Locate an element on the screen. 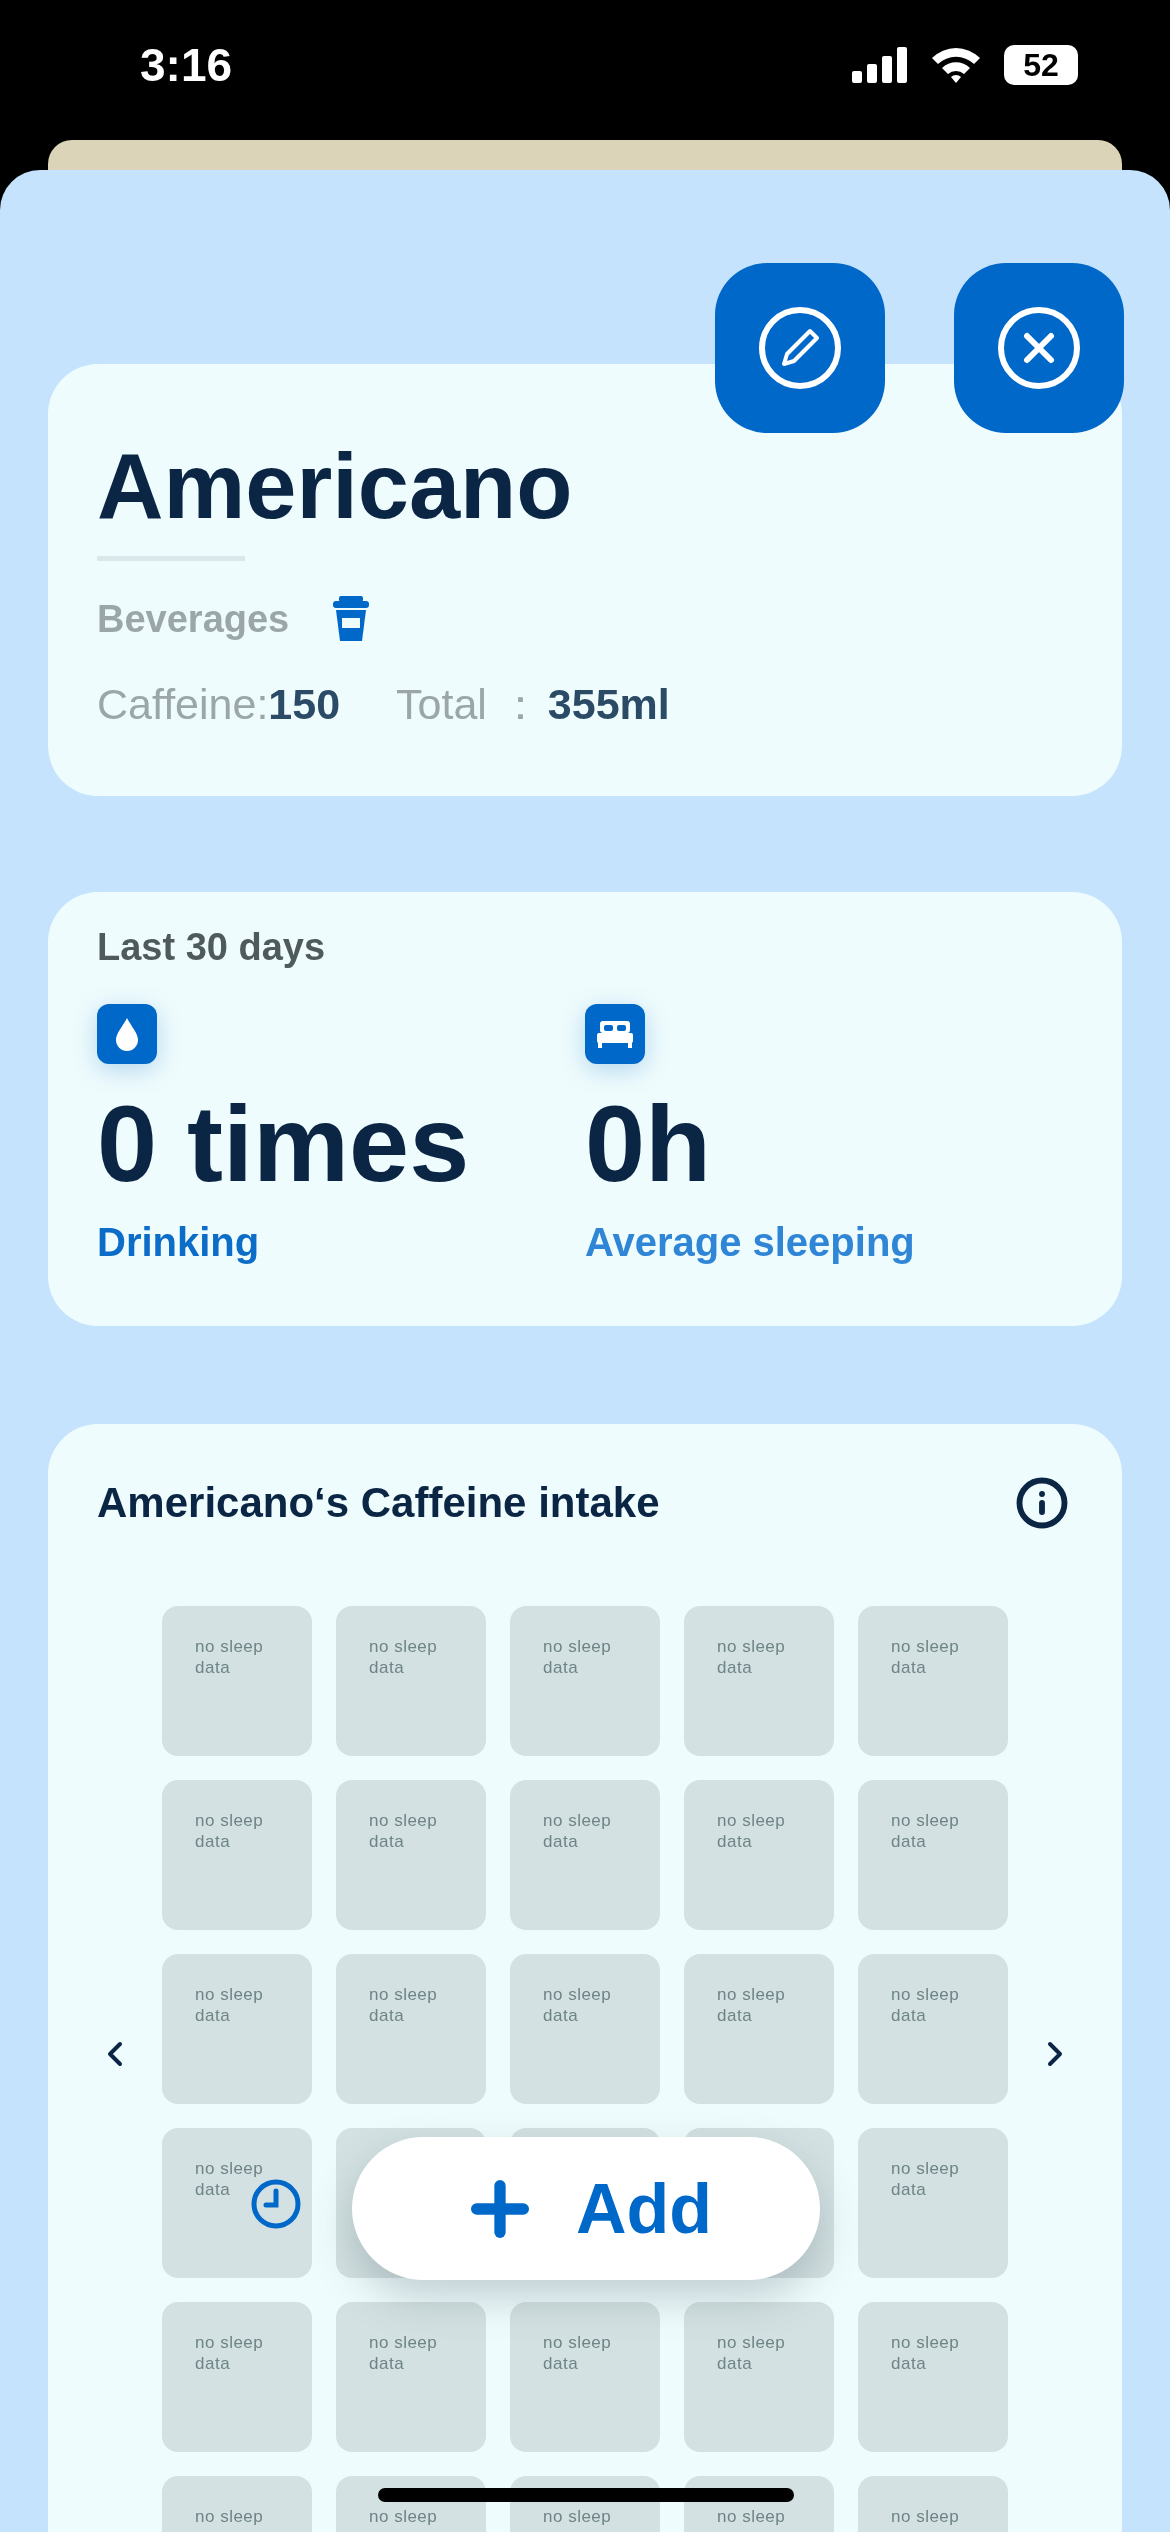  battery-icon: 52 is located at coordinates (1041, 65).